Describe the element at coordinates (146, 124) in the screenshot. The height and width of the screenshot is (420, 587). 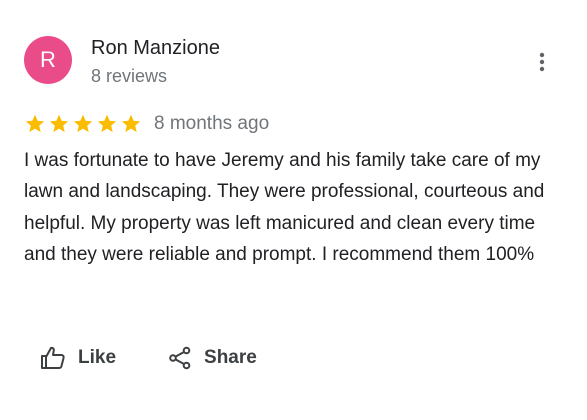
I see `rating-row: 8 months ago` at that location.